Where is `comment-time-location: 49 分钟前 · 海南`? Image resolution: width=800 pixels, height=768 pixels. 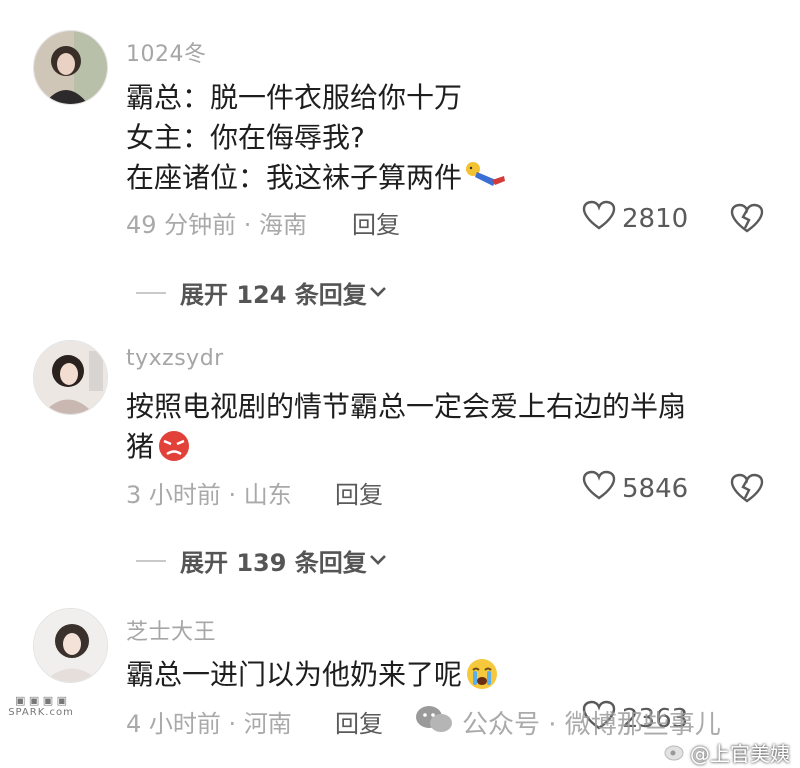 comment-time-location: 49 分钟前 · 海南 is located at coordinates (217, 225).